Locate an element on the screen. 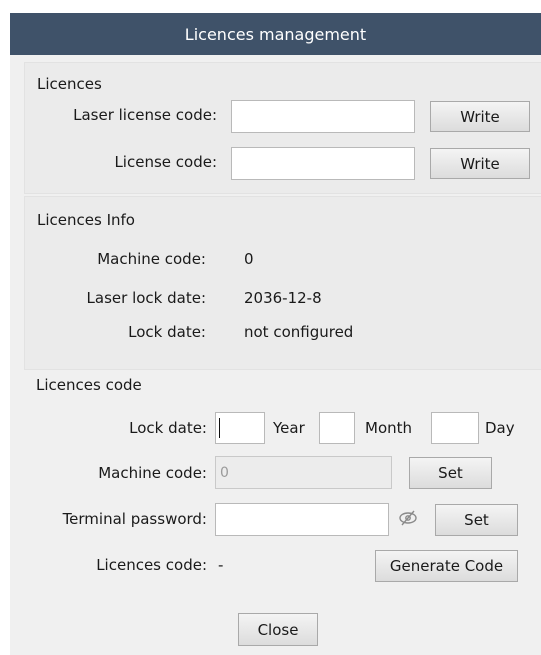 The width and height of the screenshot is (541, 655). eye-slash-icon is located at coordinates (408, 520).